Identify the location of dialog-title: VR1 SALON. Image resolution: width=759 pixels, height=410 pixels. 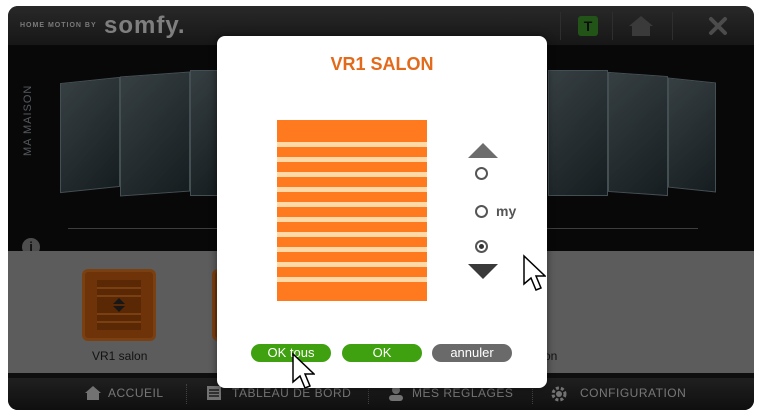
(382, 64).